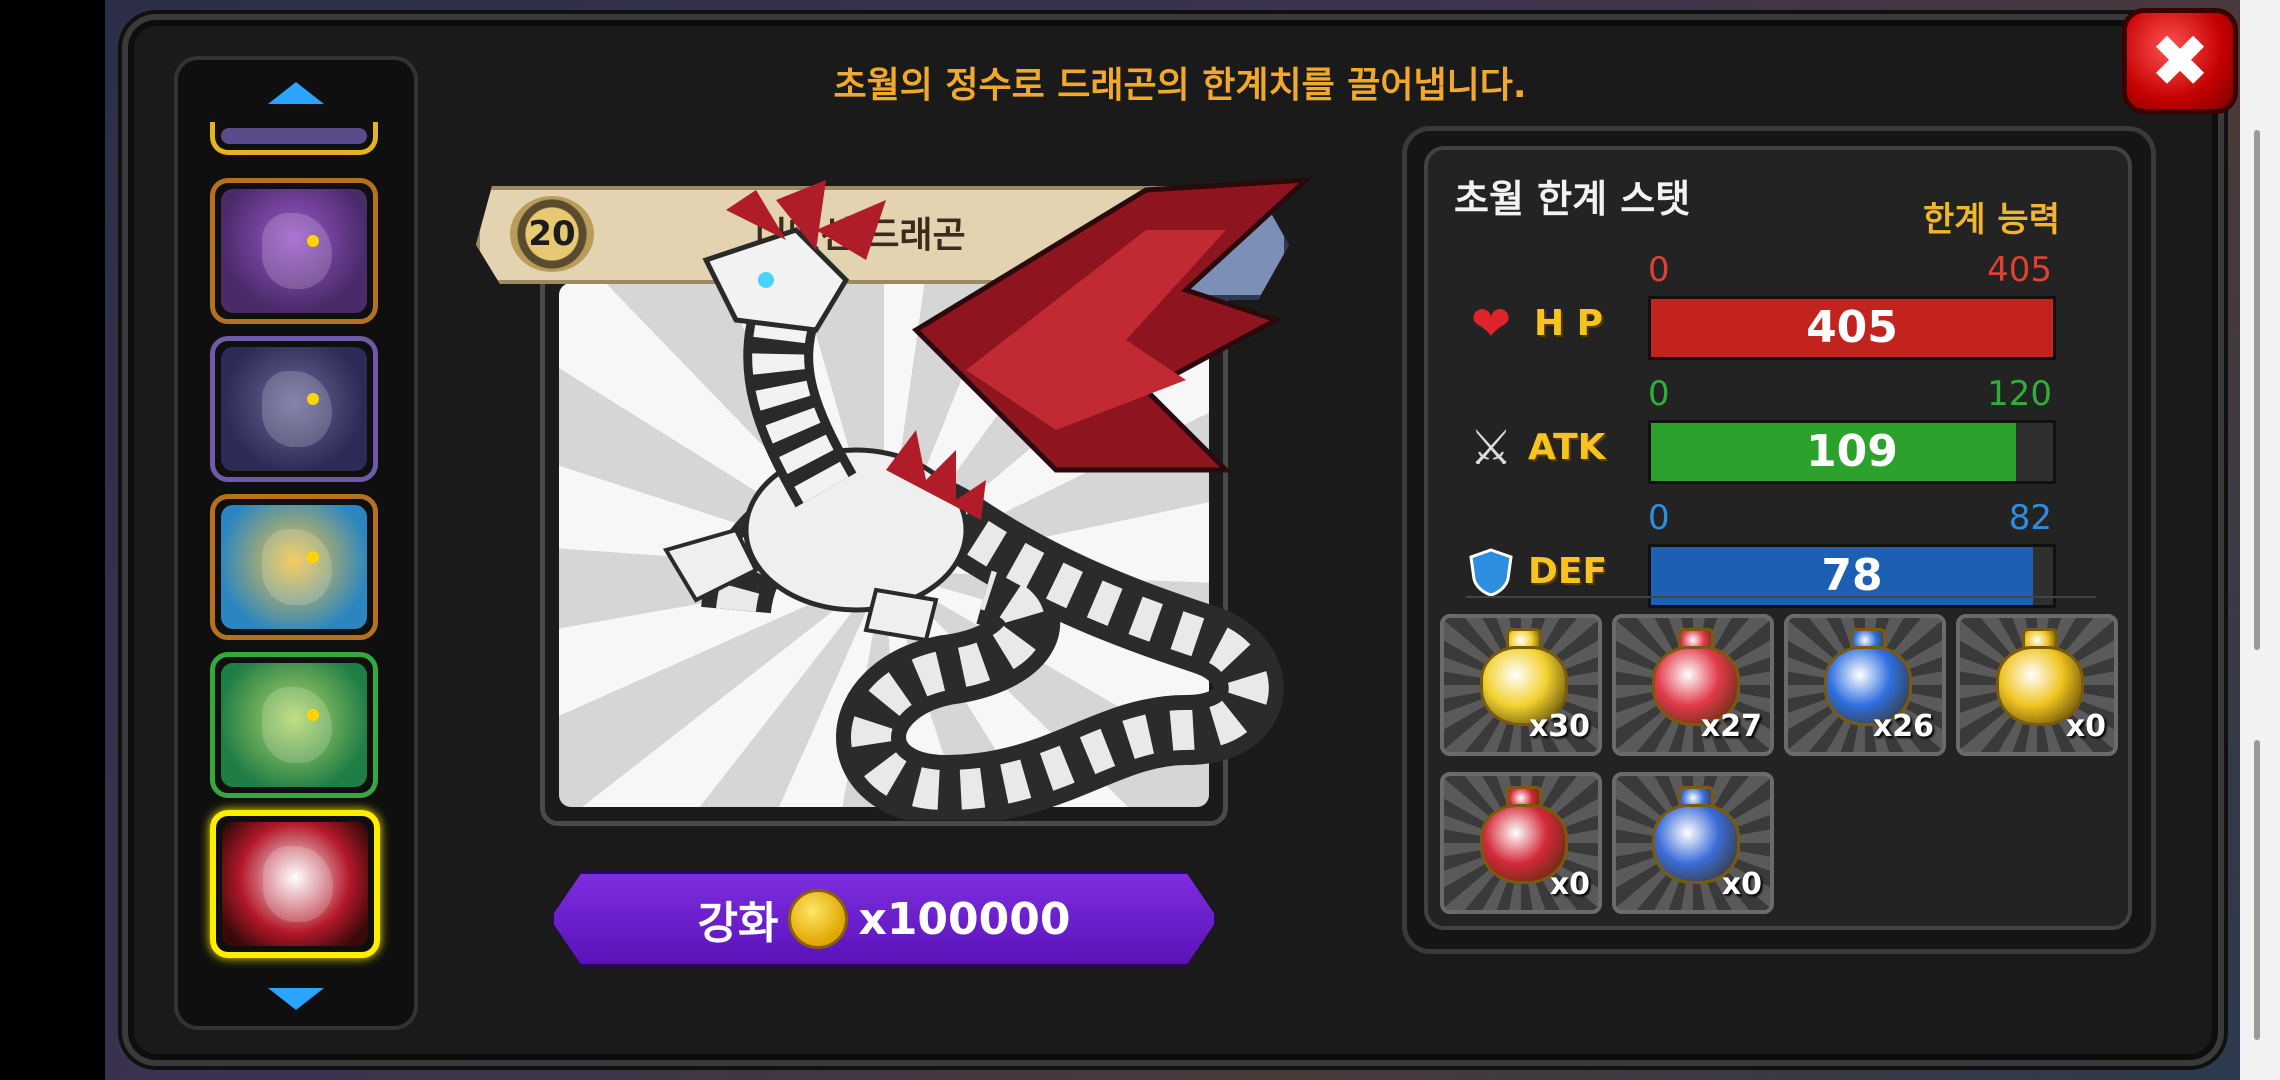 Image resolution: width=2280 pixels, height=1080 pixels. What do you see at coordinates (2037, 685) in the screenshot?
I see `potion-slot-large-yellow: x0` at bounding box center [2037, 685].